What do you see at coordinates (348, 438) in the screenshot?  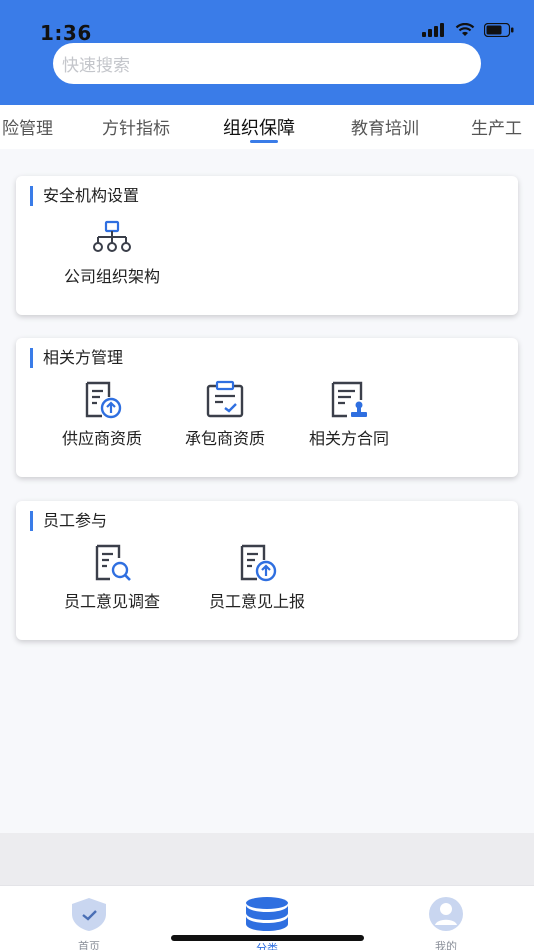 I see `item-label: 相关方合同` at bounding box center [348, 438].